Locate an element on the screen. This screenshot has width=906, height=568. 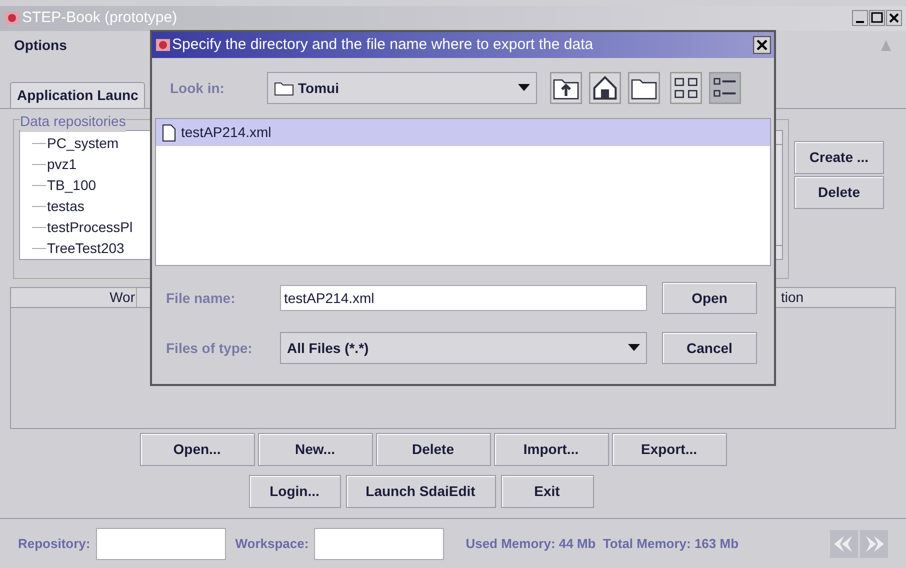
tab: Application Launc is located at coordinates (78, 95).